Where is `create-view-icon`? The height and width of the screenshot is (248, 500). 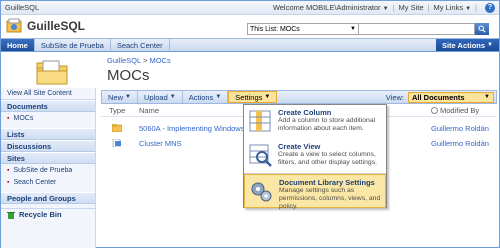
create-view-icon is located at coordinates (260, 155).